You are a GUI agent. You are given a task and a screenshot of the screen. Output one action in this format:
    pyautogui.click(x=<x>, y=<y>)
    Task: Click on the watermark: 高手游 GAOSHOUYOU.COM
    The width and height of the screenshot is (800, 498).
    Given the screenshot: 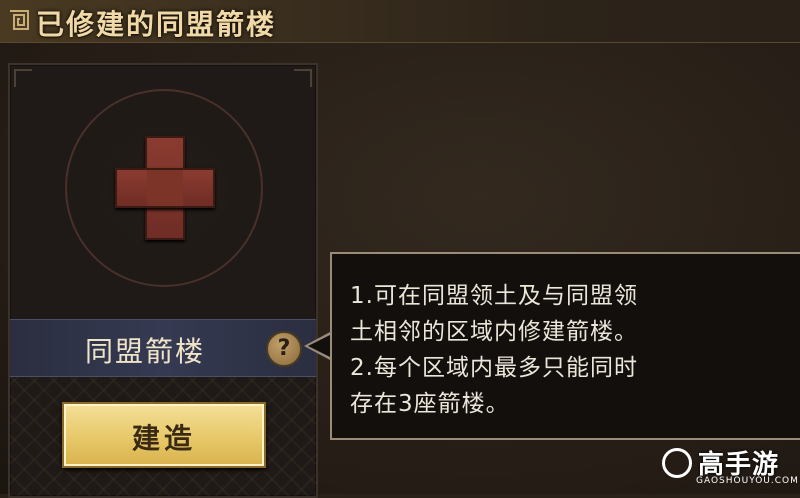 What is the action you would take?
    pyautogui.click(x=730, y=468)
    